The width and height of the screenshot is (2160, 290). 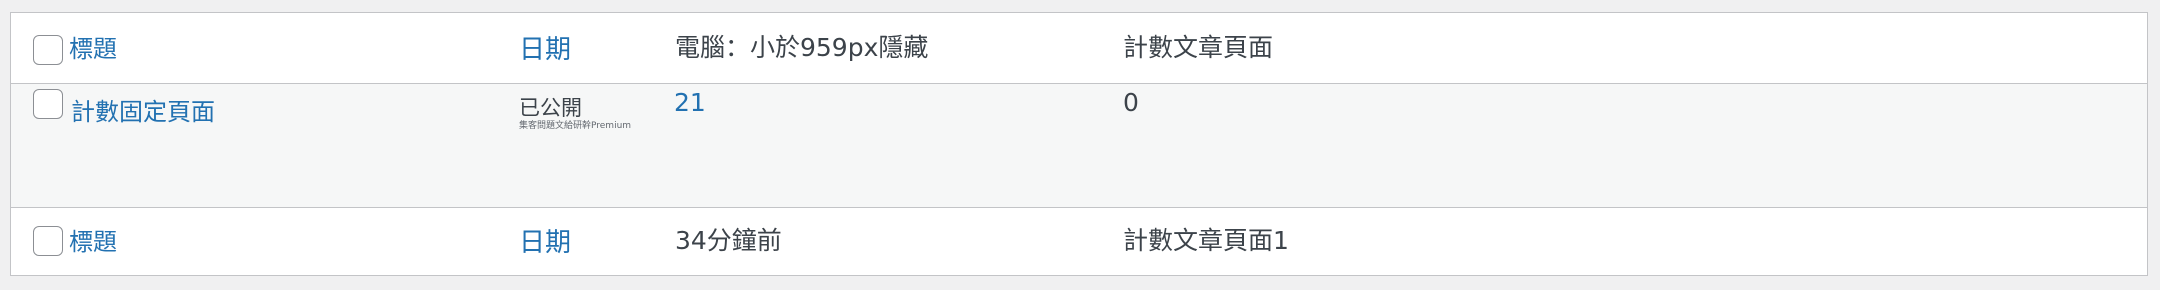 What do you see at coordinates (93, 239) in the screenshot?
I see `sort-by-title-link-footer: 標題` at bounding box center [93, 239].